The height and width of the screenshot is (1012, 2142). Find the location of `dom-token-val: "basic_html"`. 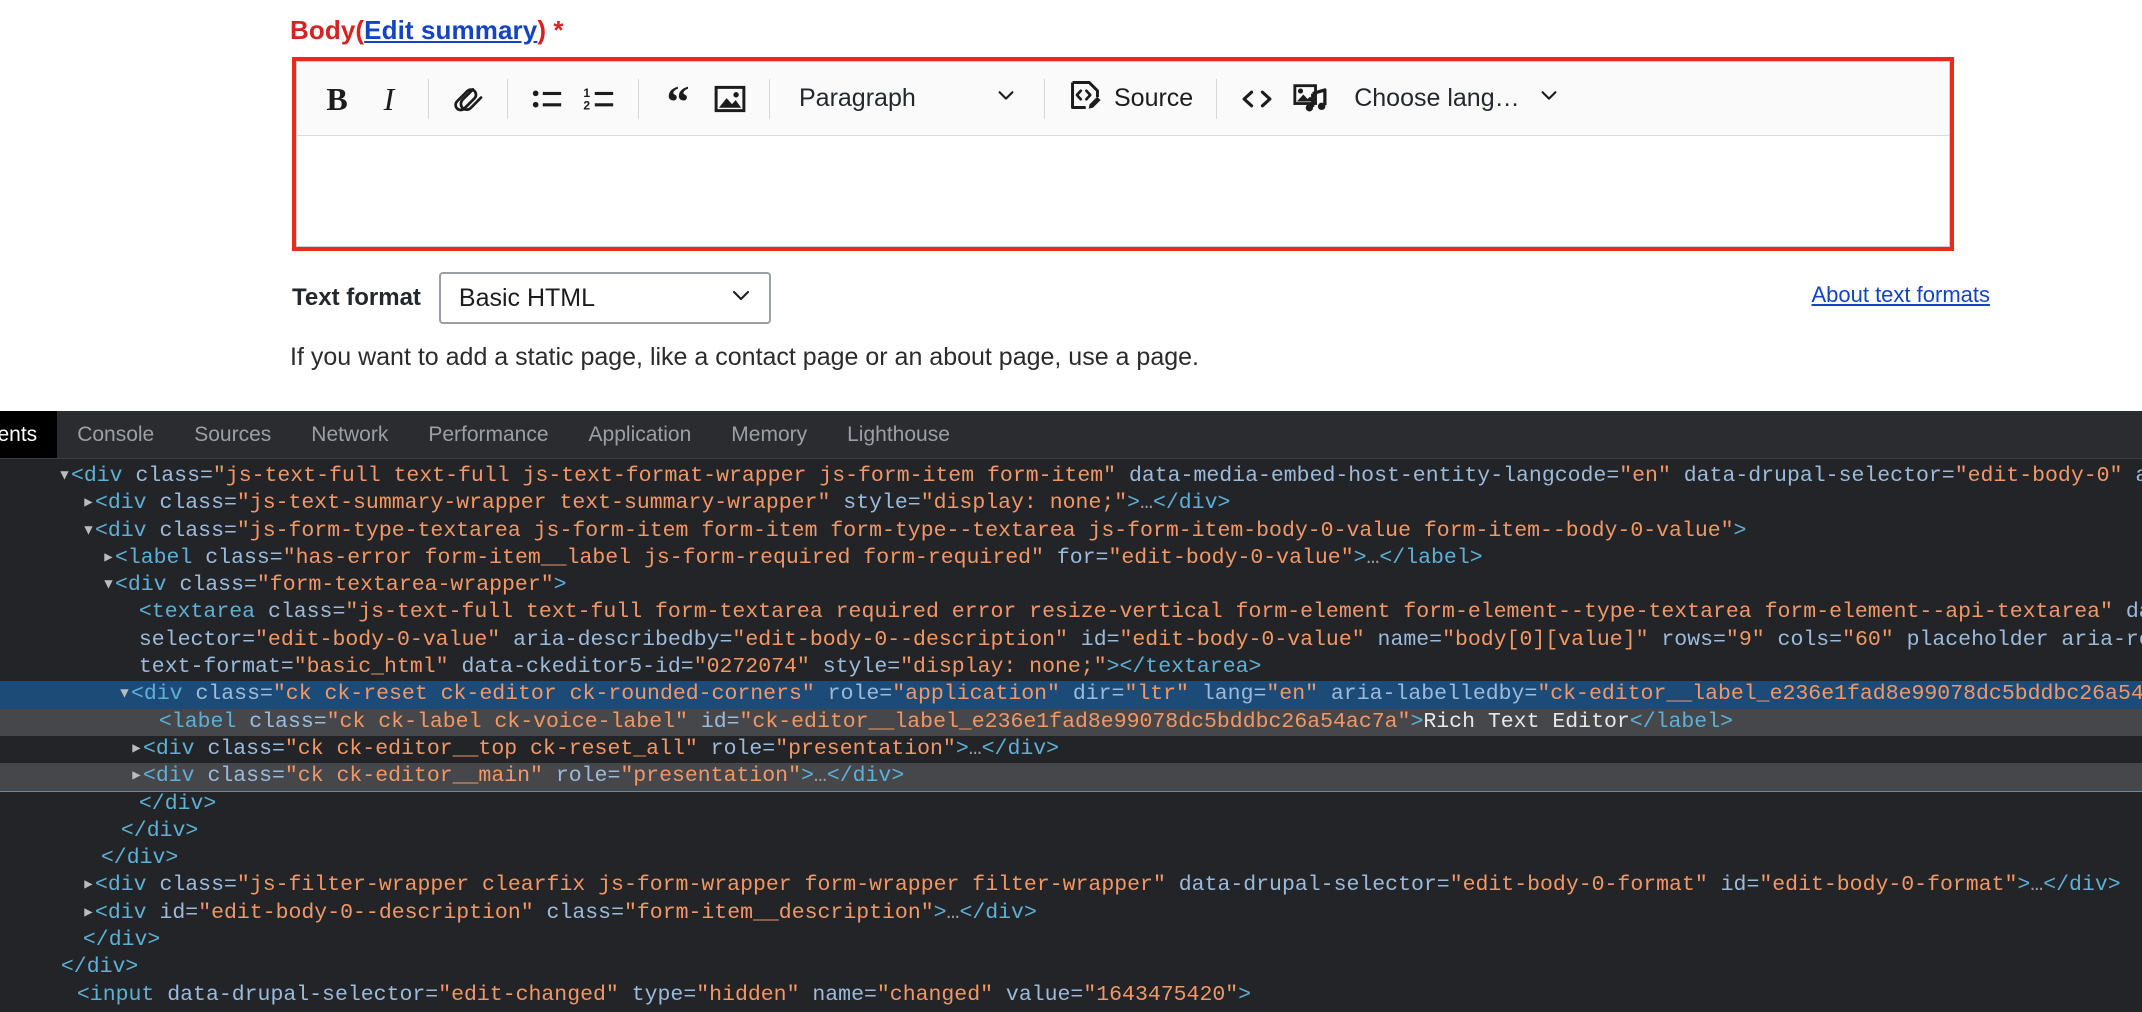

dom-token-val: "basic_html" is located at coordinates (371, 667).